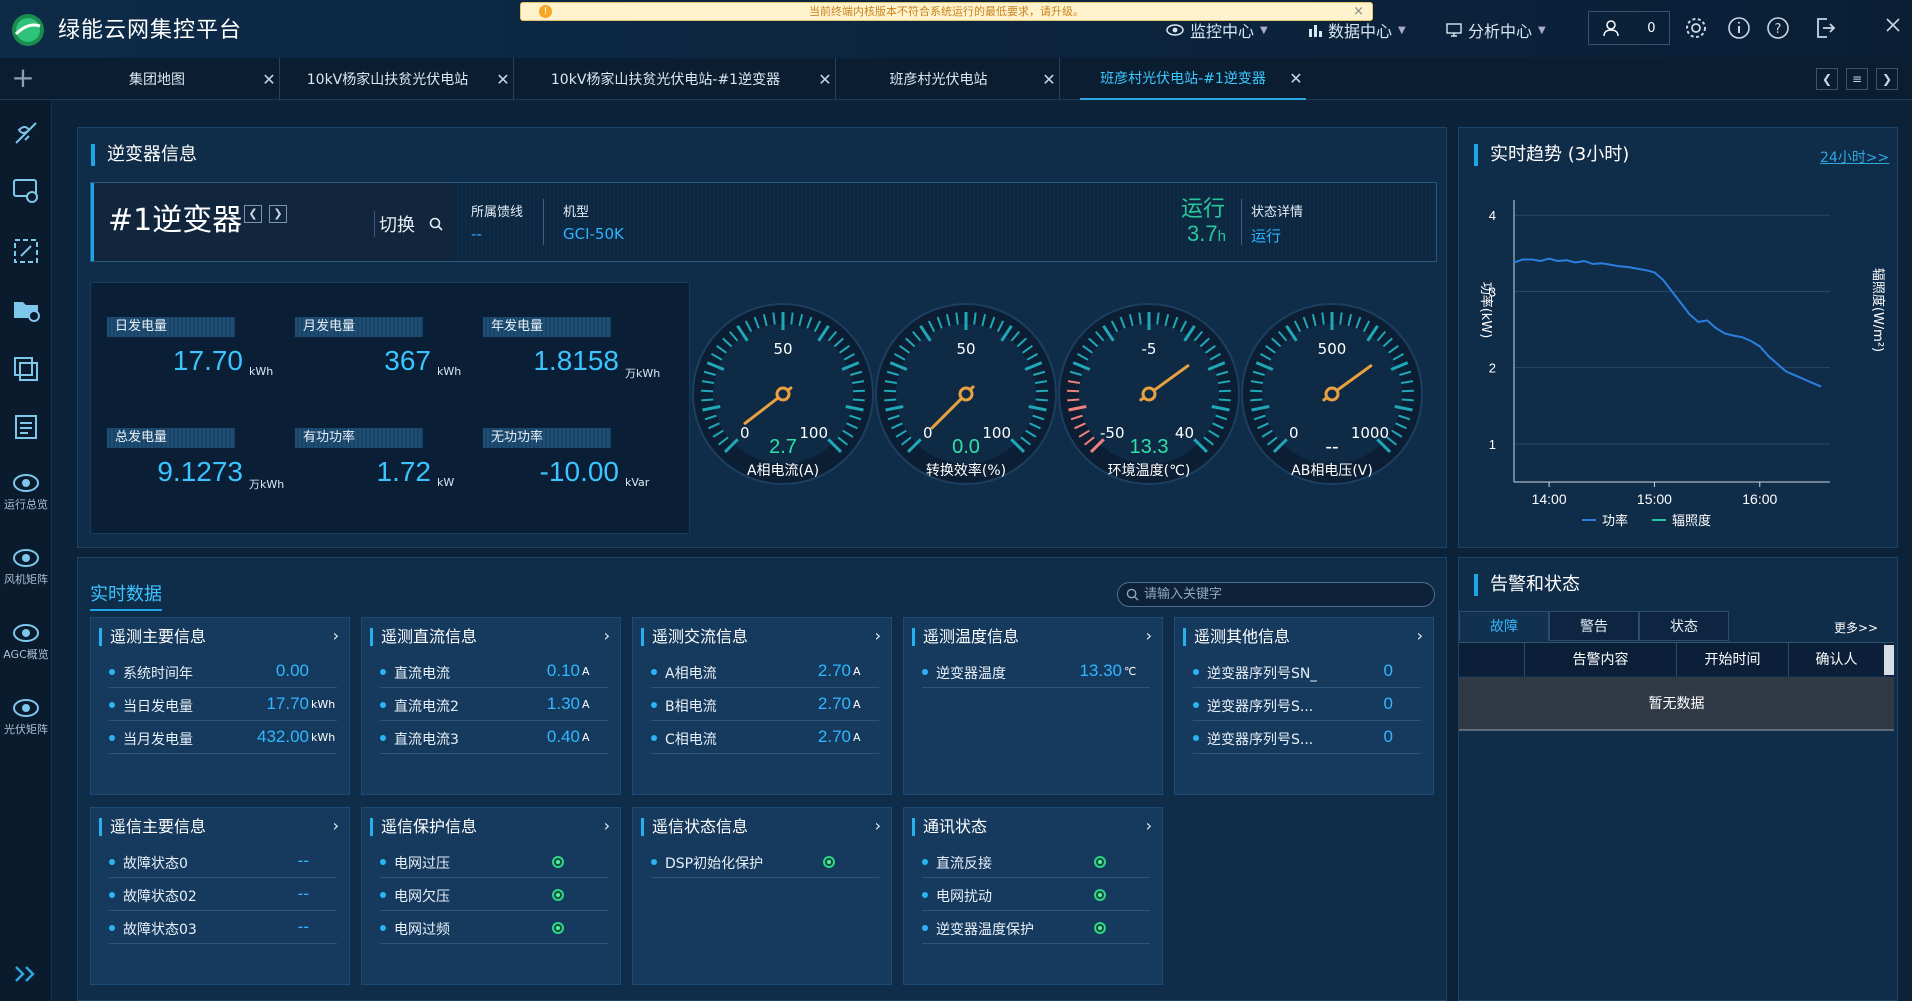  What do you see at coordinates (167, 79) in the screenshot?
I see `tab-group-map: 集团地图 ✕` at bounding box center [167, 79].